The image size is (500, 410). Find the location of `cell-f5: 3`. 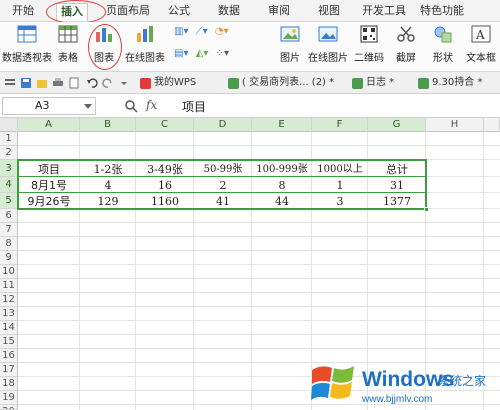

cell-f5: 3 is located at coordinates (340, 201).